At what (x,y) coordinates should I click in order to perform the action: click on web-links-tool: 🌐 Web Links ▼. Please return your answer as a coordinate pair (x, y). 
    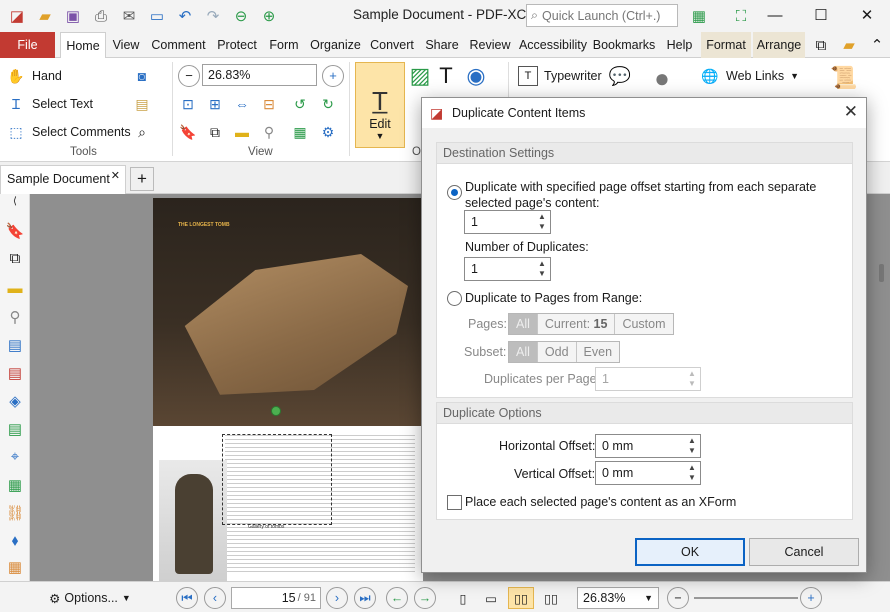
    Looking at the image, I should click on (749, 76).